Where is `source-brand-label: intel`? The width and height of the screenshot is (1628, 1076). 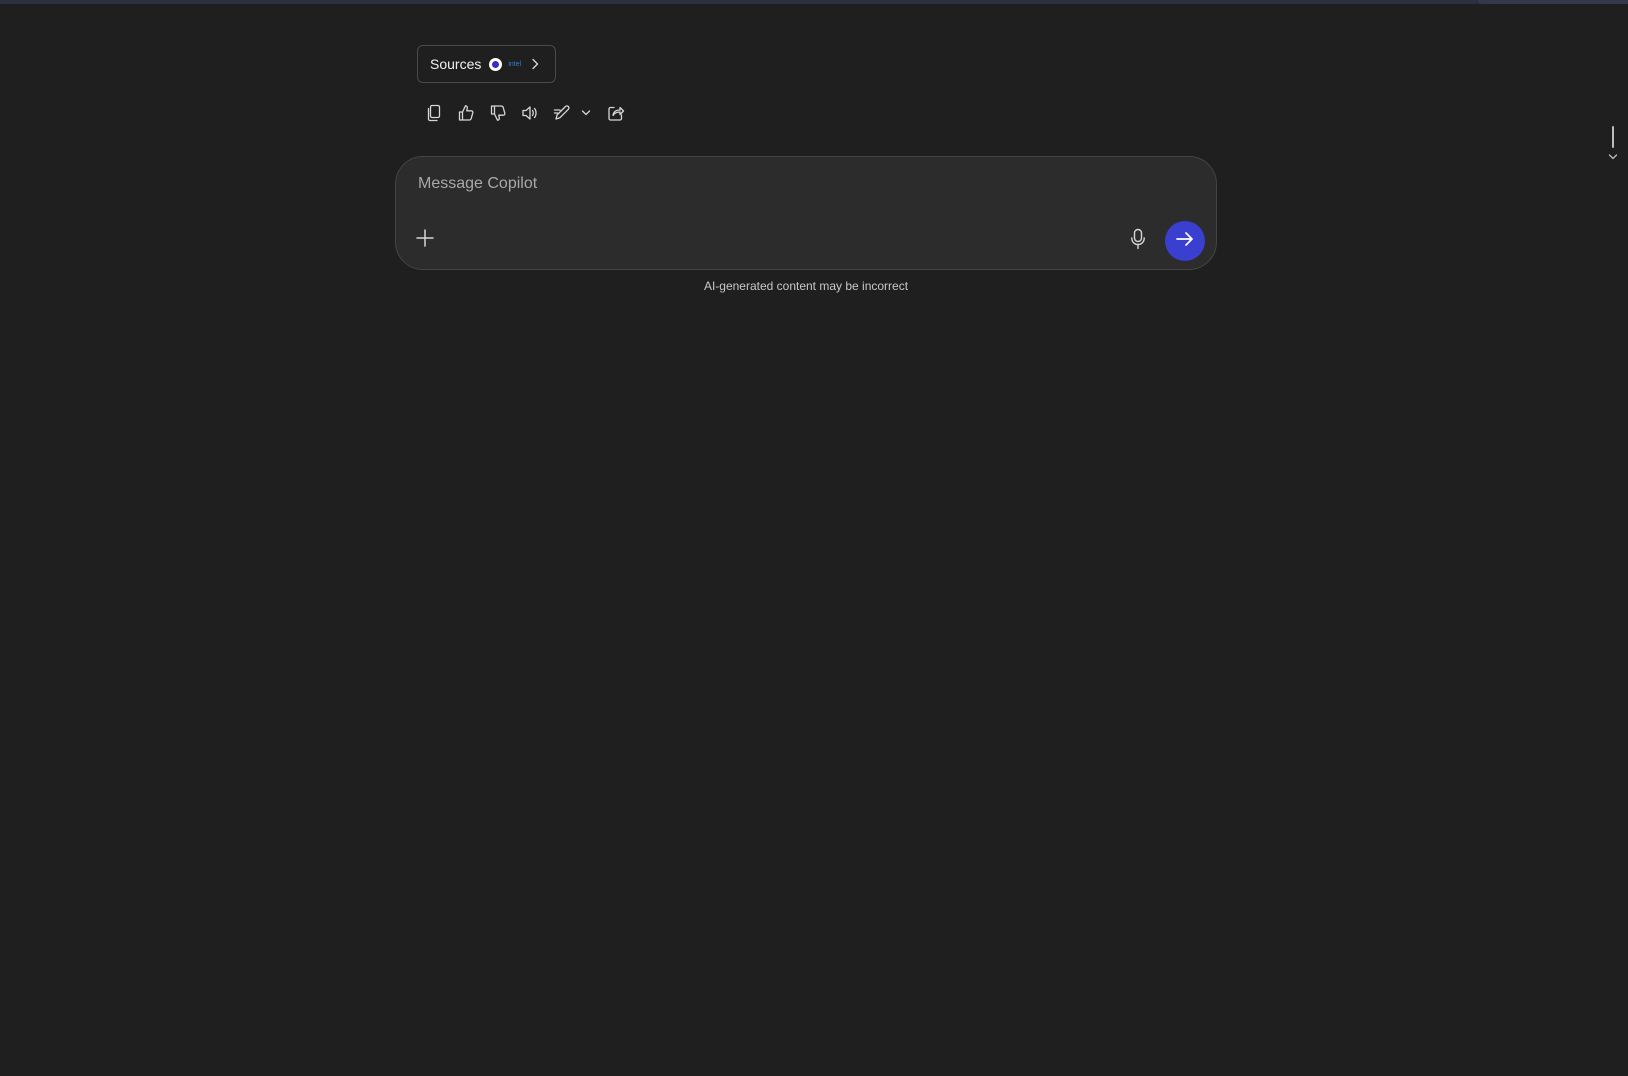 source-brand-label: intel is located at coordinates (515, 64).